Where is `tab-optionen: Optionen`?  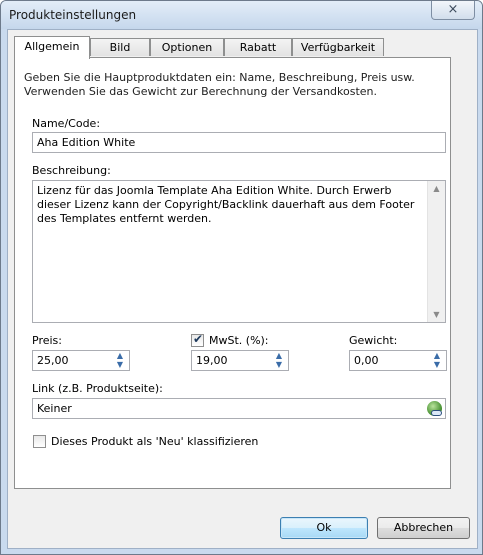
tab-optionen: Optionen is located at coordinates (187, 47).